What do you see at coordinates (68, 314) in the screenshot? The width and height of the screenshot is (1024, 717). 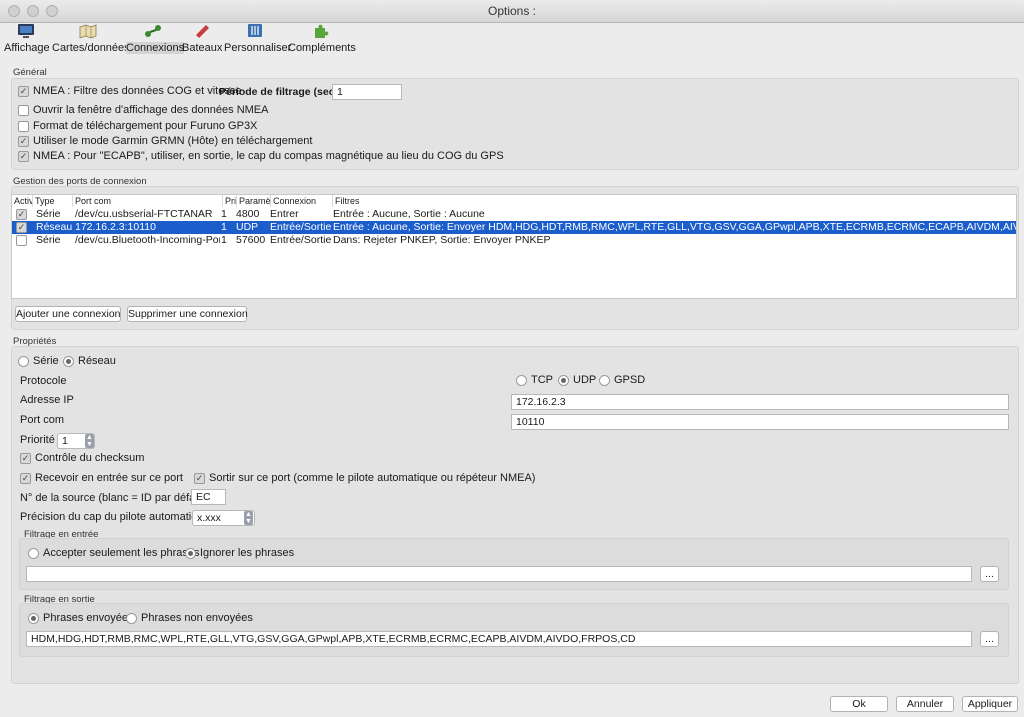 I see `add-connection-button: Ajouter une connexion` at bounding box center [68, 314].